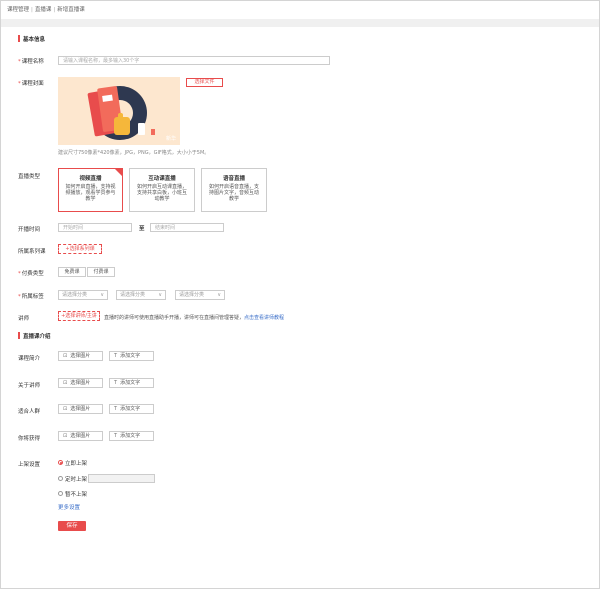 The image size is (600, 589). I want to click on live-type-title: 视频直播, so click(90, 179).